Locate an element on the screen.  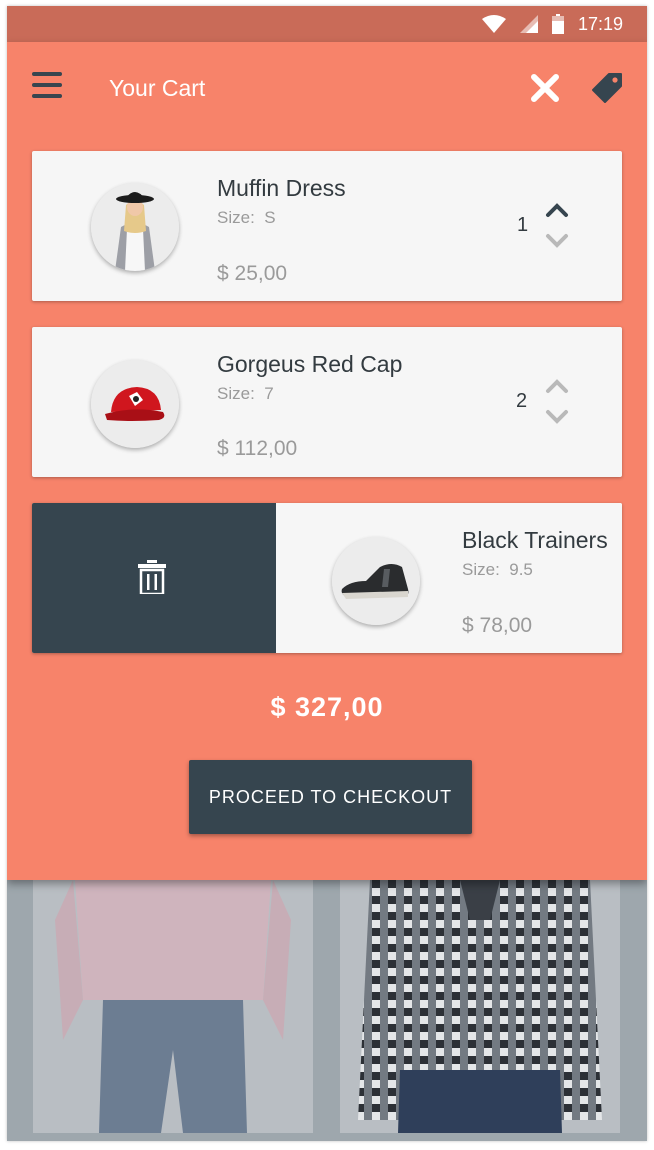
item-quantity: 1 is located at coordinates (523, 225).